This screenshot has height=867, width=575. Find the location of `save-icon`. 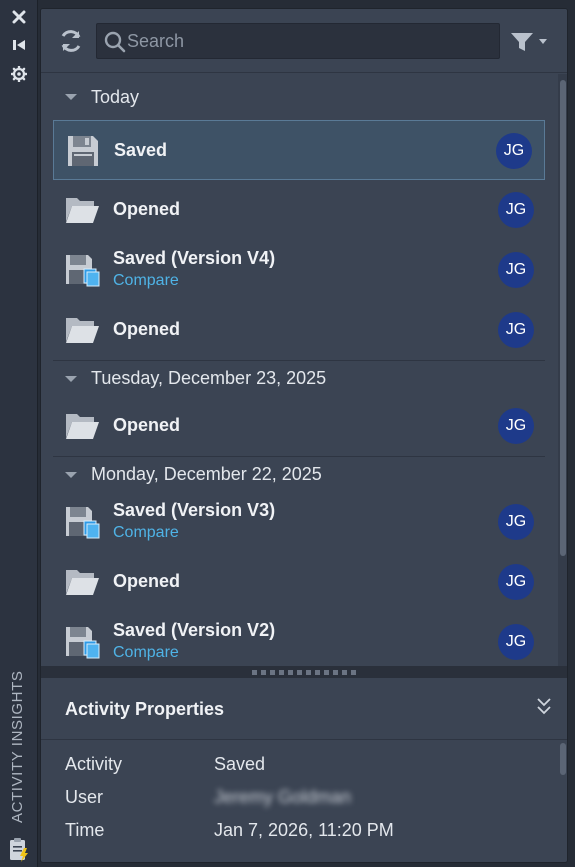

save-icon is located at coordinates (83, 151).